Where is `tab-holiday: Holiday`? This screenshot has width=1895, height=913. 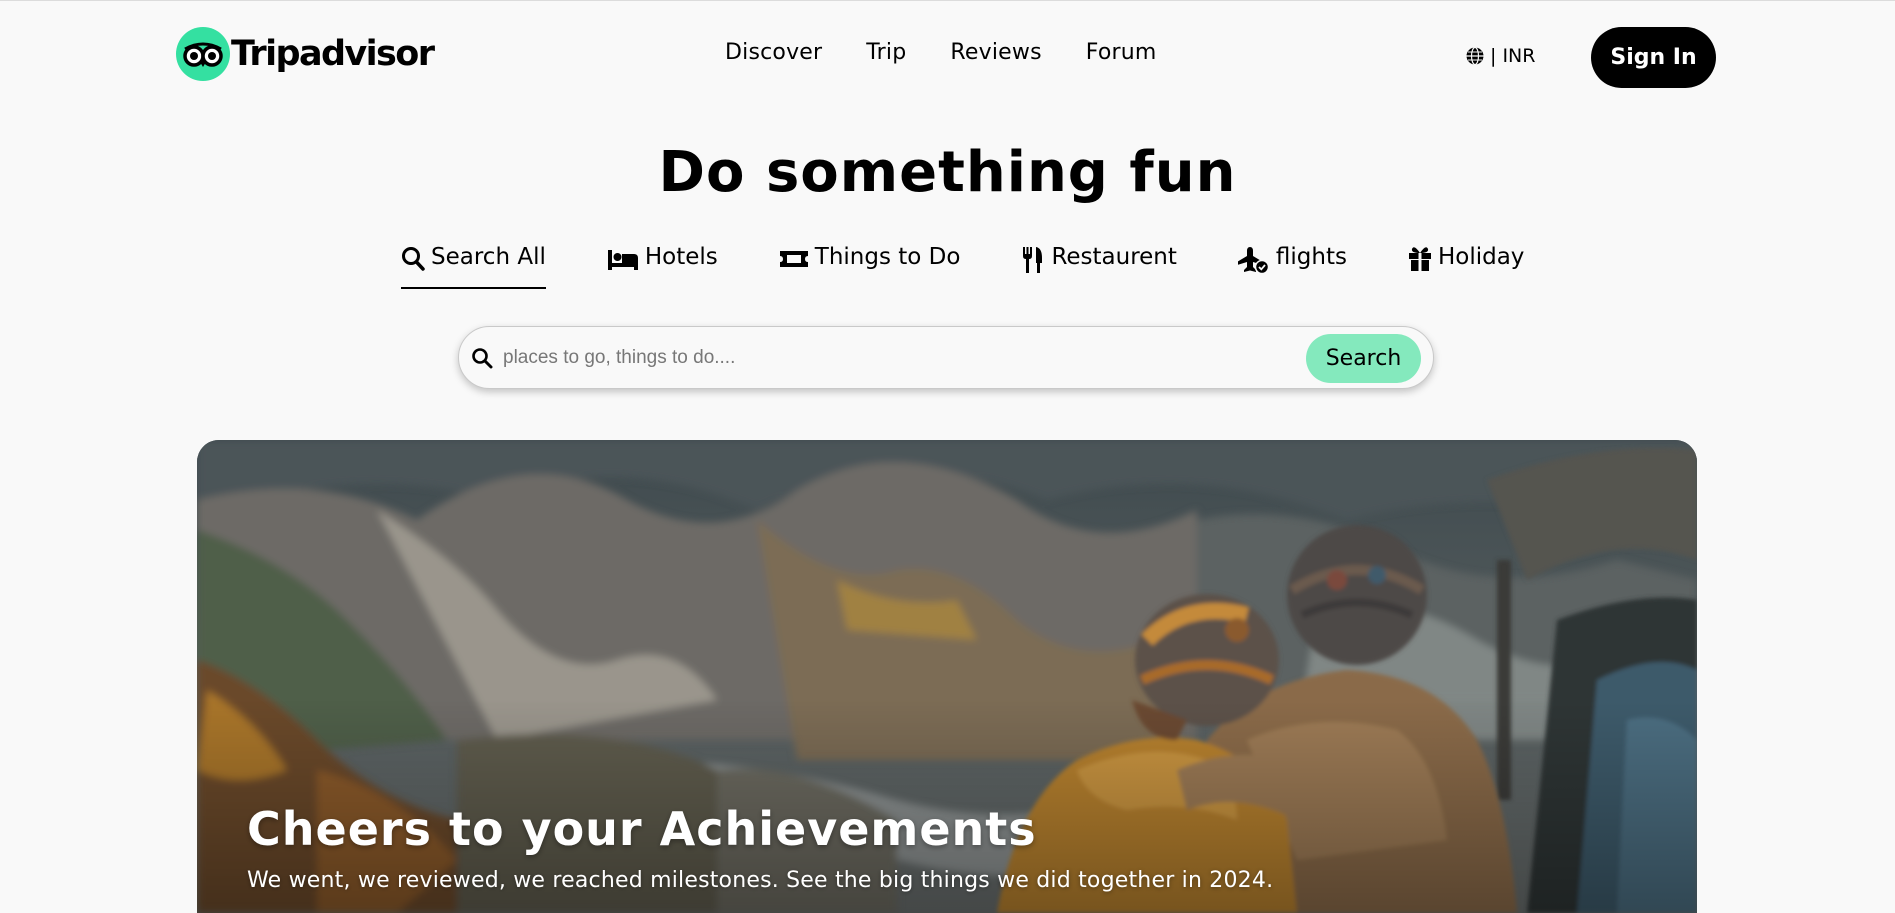 tab-holiday: Holiday is located at coordinates (1466, 266).